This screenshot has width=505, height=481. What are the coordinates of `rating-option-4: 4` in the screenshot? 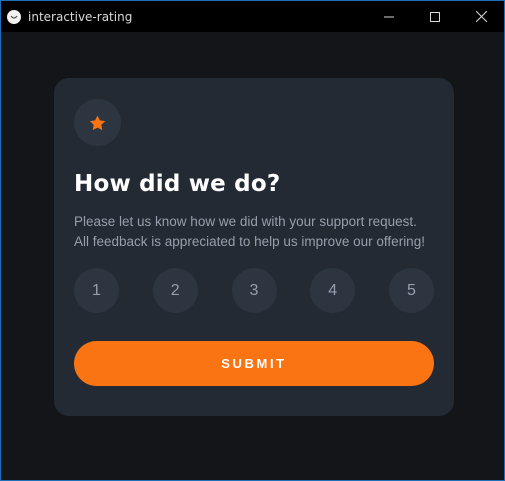 It's located at (333, 290).